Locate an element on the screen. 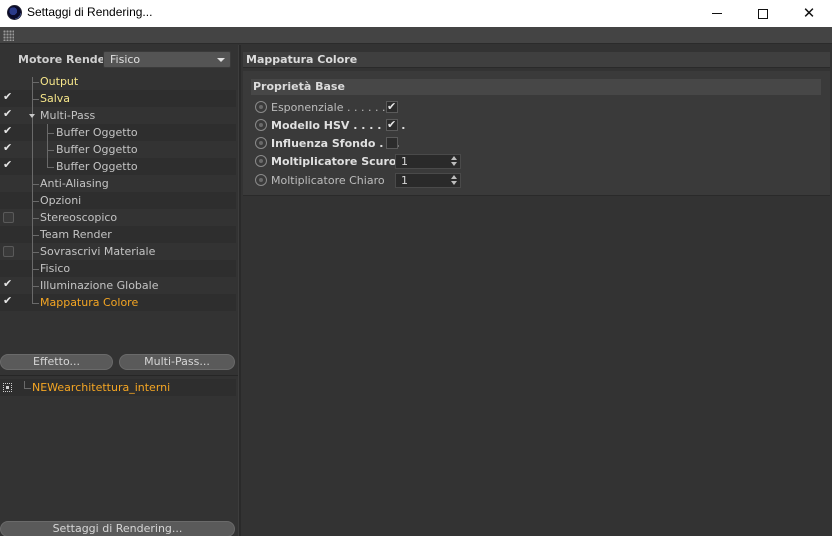  close-button: ✕ is located at coordinates (809, 13).